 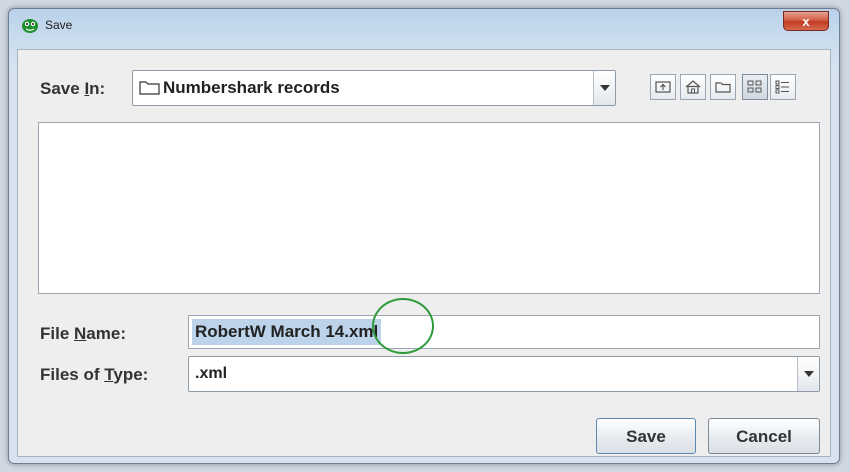 I want to click on file-type-combo: .xml, so click(x=504, y=374).